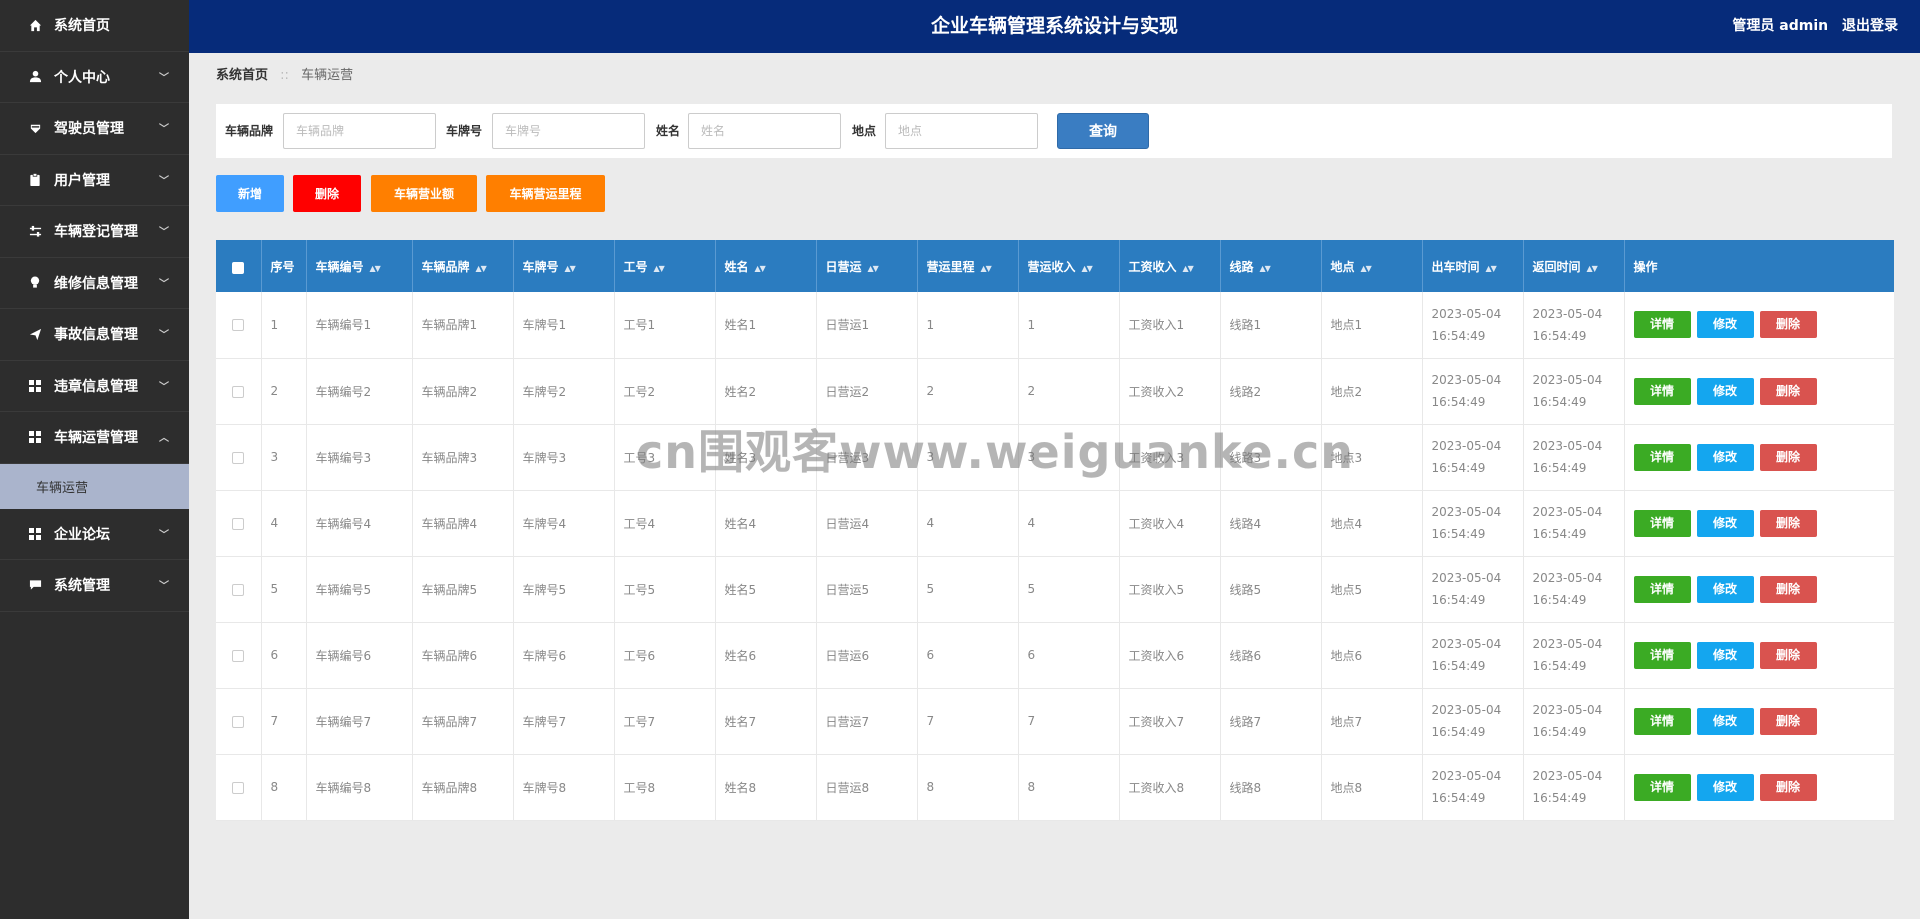 Image resolution: width=1920 pixels, height=919 pixels. Describe the element at coordinates (1069, 266) in the screenshot. I see `col-header: 营运收入 ▲▼` at that location.